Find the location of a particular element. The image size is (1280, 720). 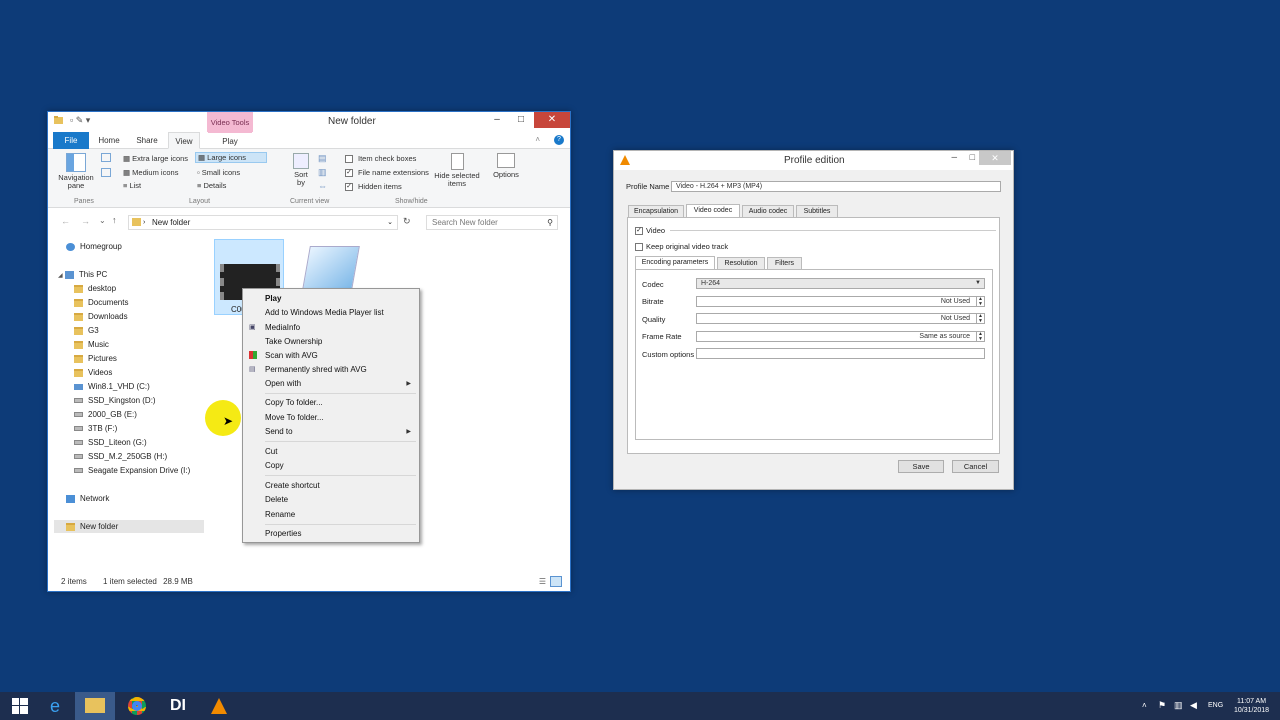

tab-play: Play is located at coordinates (230, 140).